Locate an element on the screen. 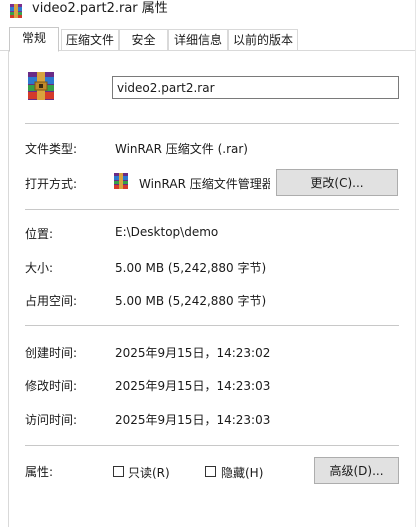 This screenshot has height=527, width=419. modified-label: 修改时间: is located at coordinates (51, 386).